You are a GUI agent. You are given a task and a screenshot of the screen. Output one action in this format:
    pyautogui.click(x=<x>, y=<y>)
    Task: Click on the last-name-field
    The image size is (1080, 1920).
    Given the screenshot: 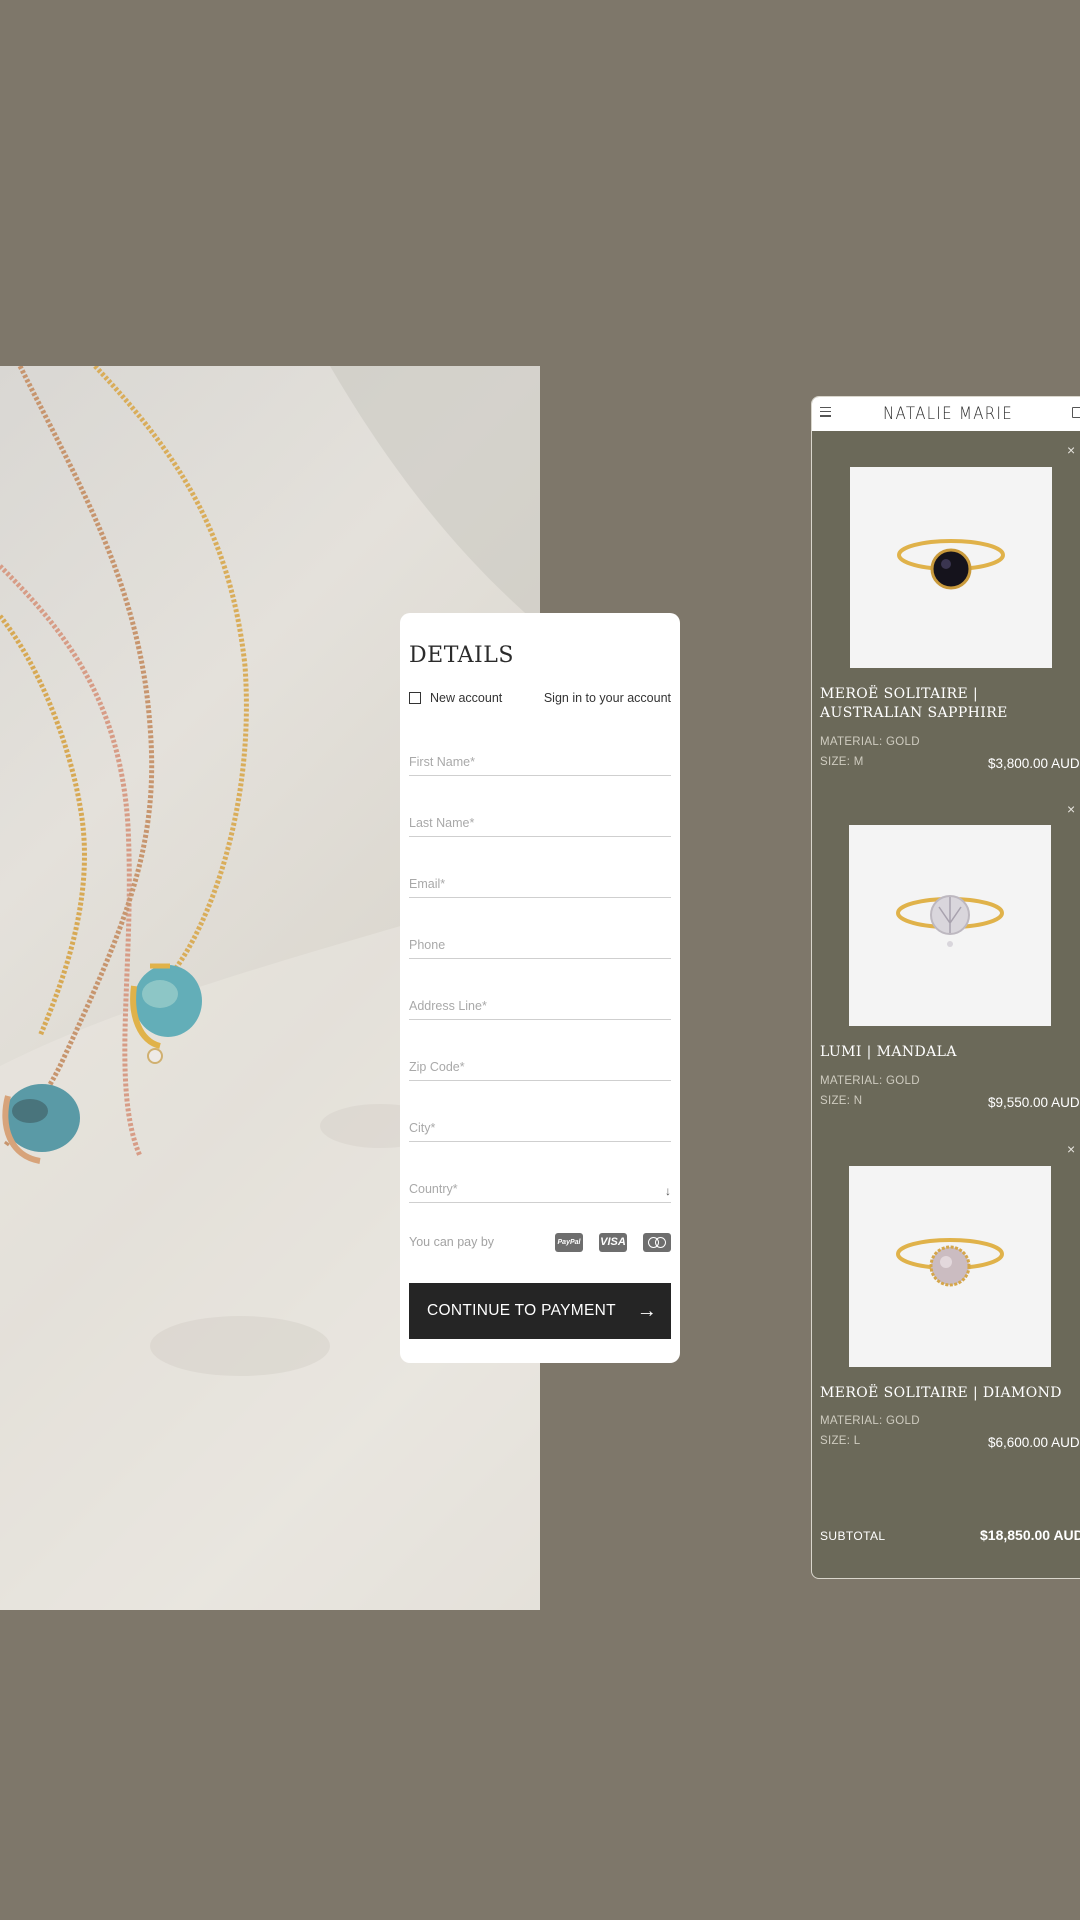 What is the action you would take?
    pyautogui.click(x=540, y=816)
    